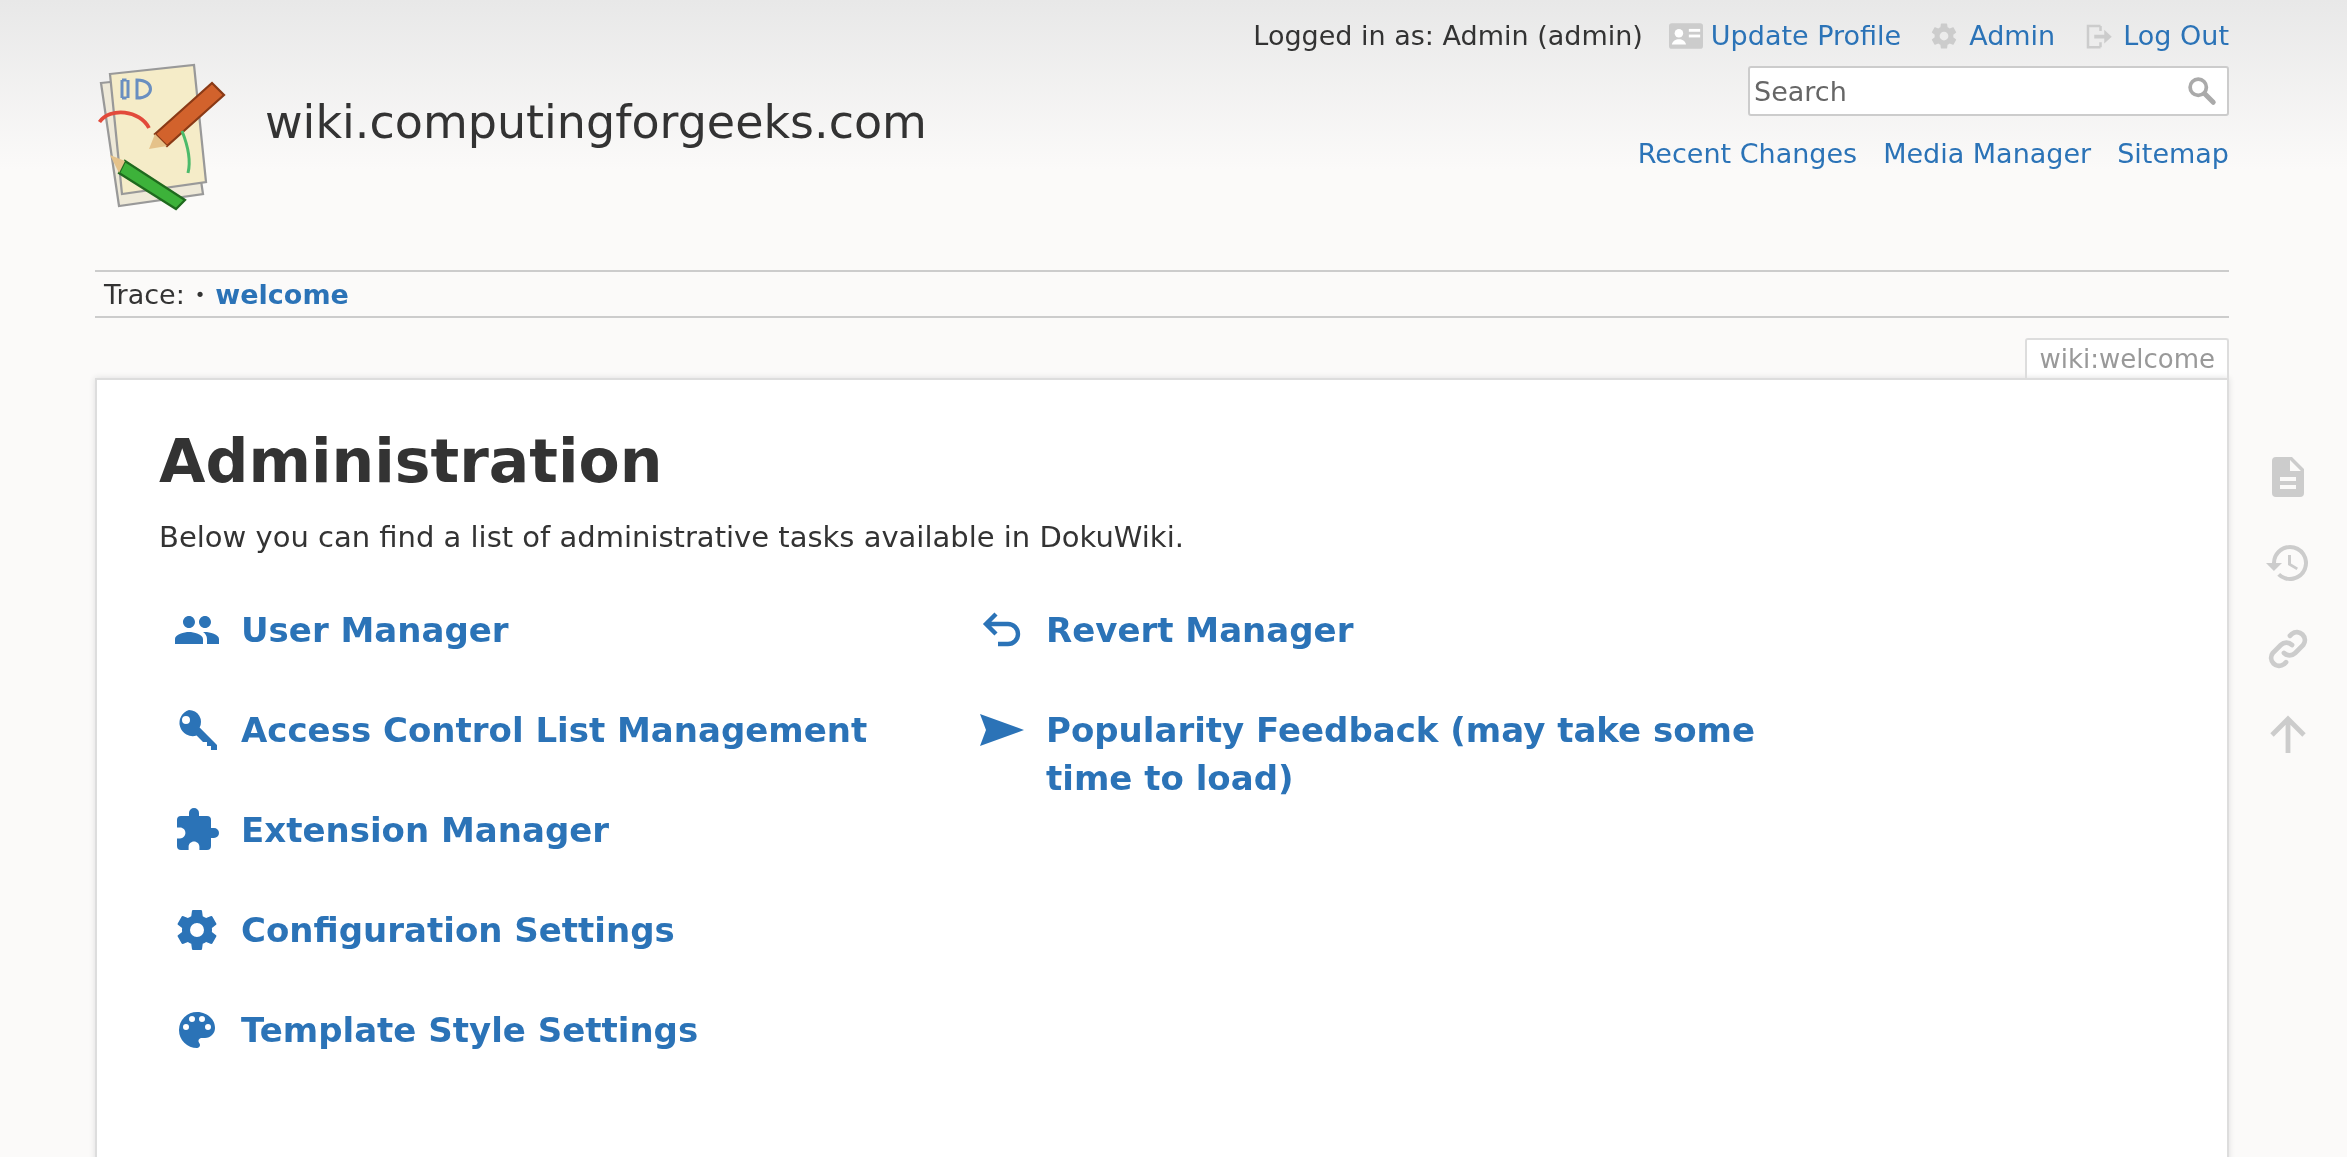 The width and height of the screenshot is (2347, 1157). I want to click on intro-text: Below you can find a list of administrative tasks available in DokuWiki., so click(672, 537).